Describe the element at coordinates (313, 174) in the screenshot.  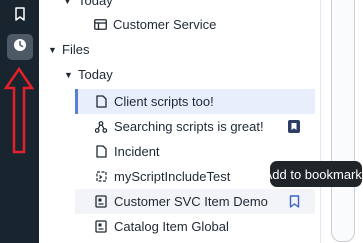
I see `bookmark-tooltip: Add to bookmarks` at that location.